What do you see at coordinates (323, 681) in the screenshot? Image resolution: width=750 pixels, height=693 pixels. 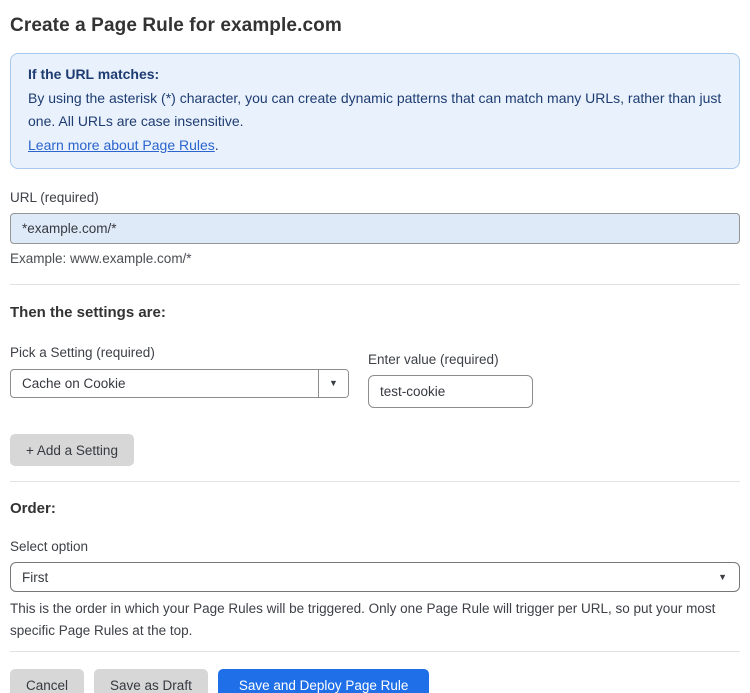 I see `save-and-deploy-button: Save and Deploy Page Rule` at bounding box center [323, 681].